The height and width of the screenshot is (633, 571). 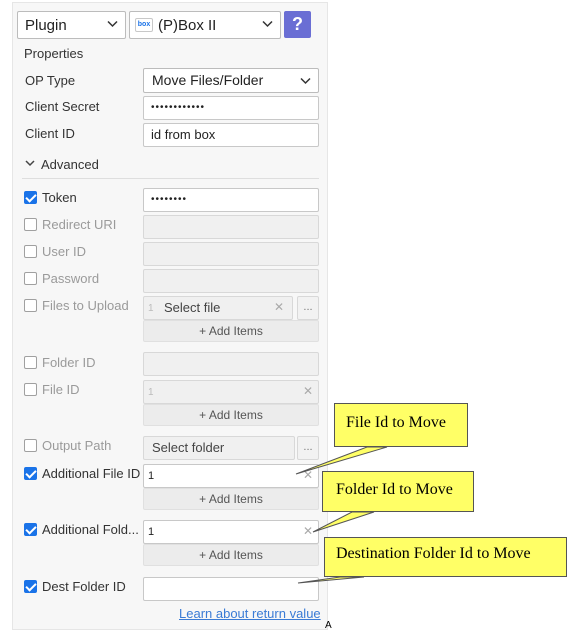 I want to click on callout-destination-folder-id: Destination Folder Id to Move, so click(x=445, y=557).